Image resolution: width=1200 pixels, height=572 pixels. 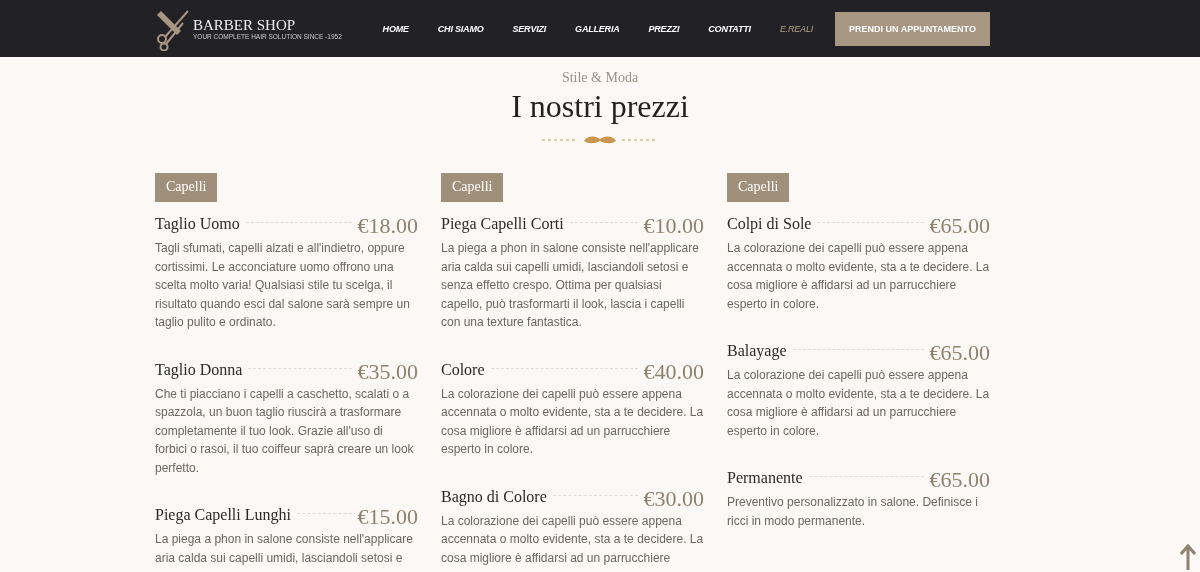 I want to click on nav-link: PREZZI, so click(x=664, y=28).